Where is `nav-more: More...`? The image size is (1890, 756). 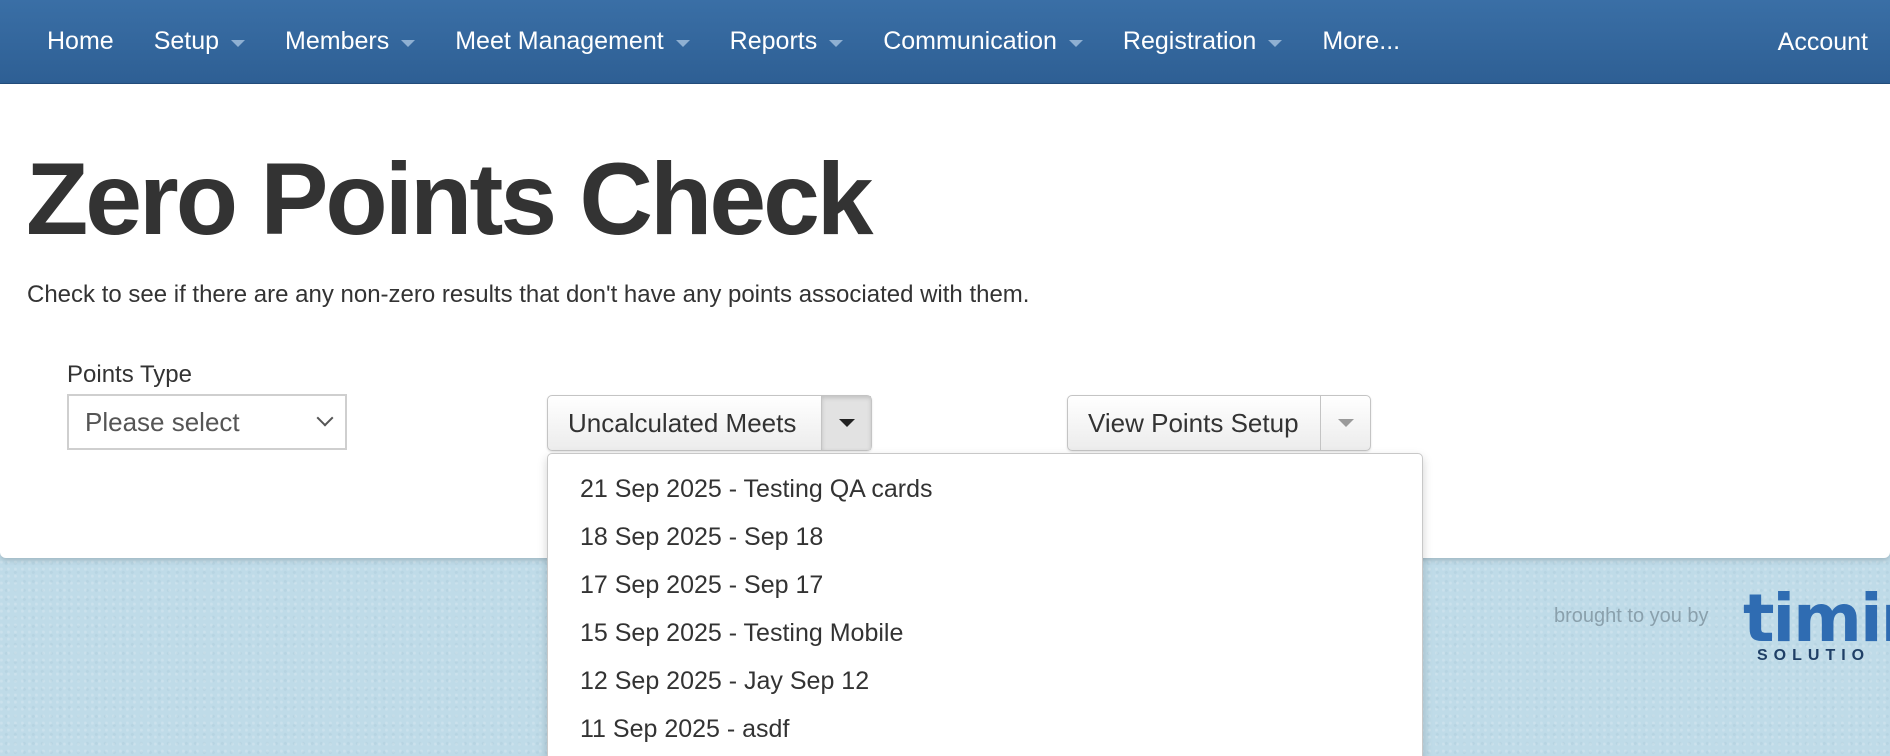
nav-more: More... is located at coordinates (1361, 41).